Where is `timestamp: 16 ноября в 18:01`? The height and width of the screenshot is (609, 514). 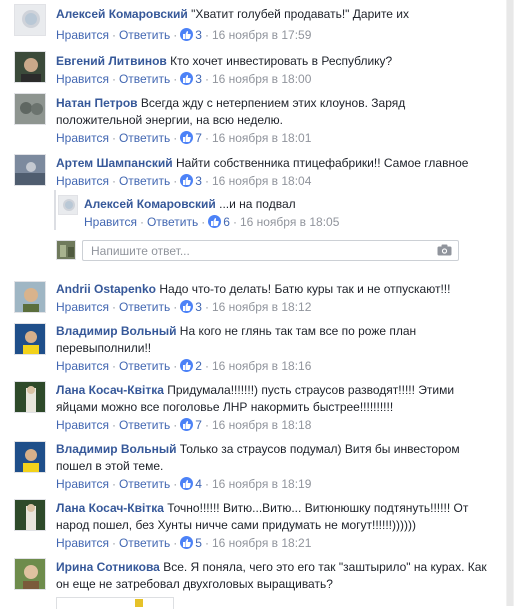
timestamp: 16 ноября в 18:01 is located at coordinates (261, 138).